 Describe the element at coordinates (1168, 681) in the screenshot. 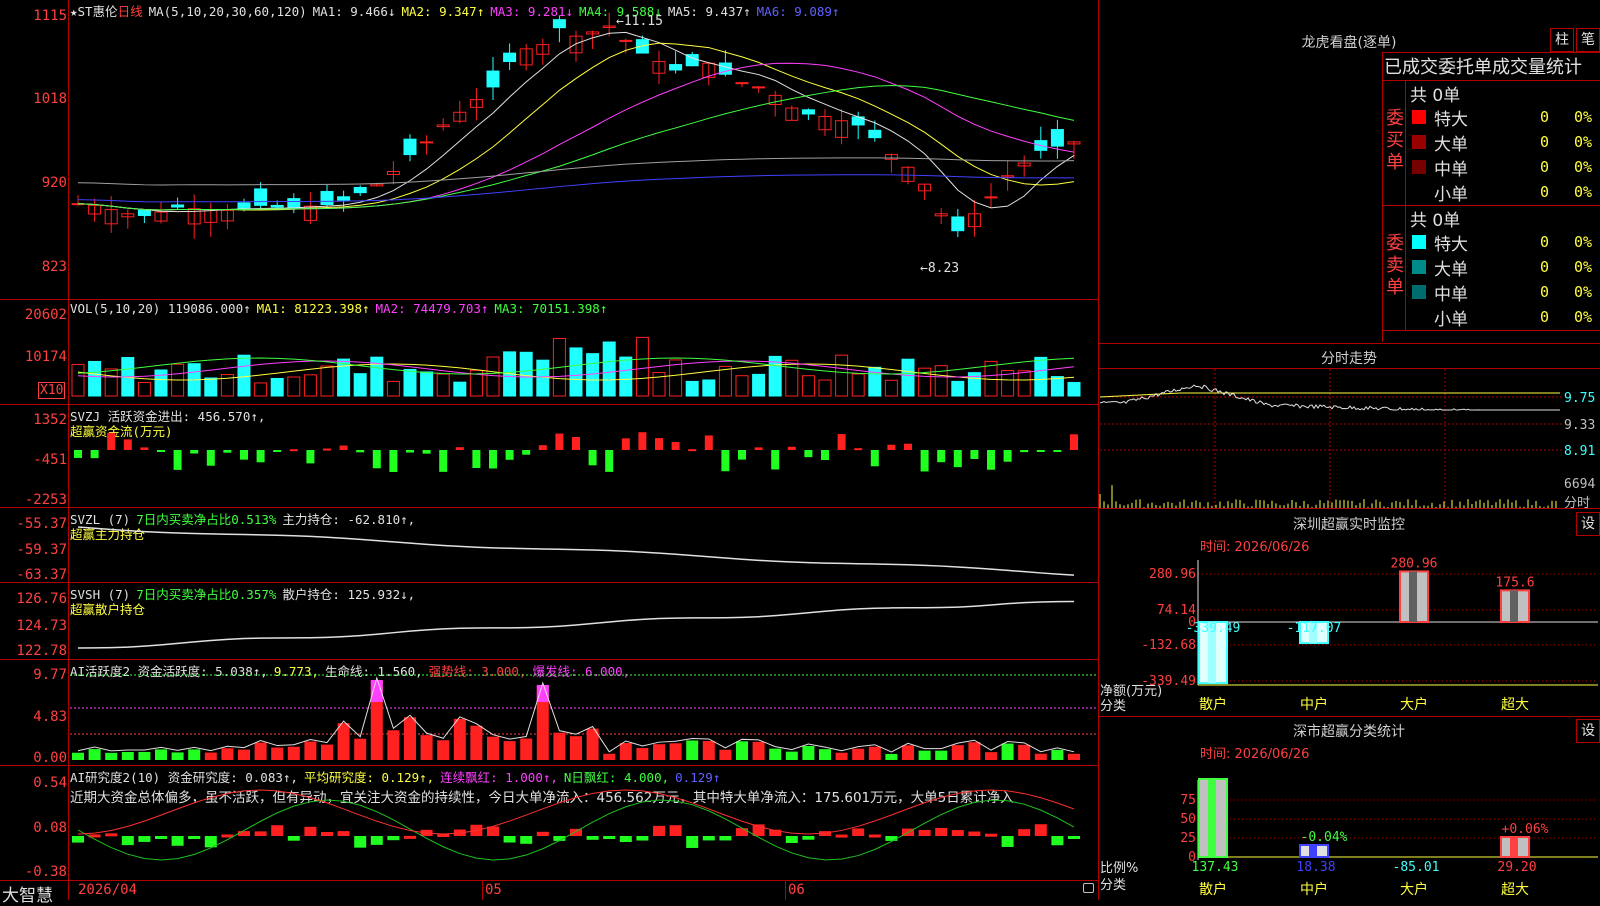

I see `monitor-y-tick: -339.49` at that location.